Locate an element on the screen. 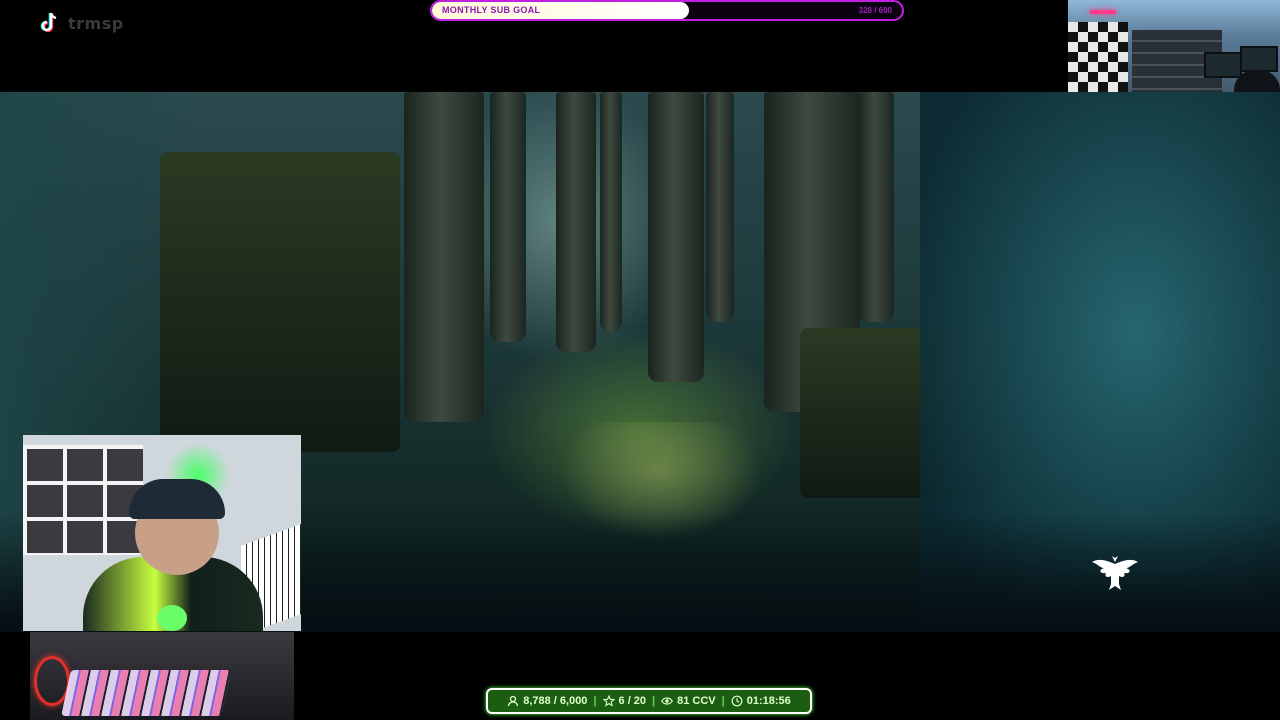 The height and width of the screenshot is (720, 1280). followers-stat: 8,788 / 6,000 is located at coordinates (547, 701).